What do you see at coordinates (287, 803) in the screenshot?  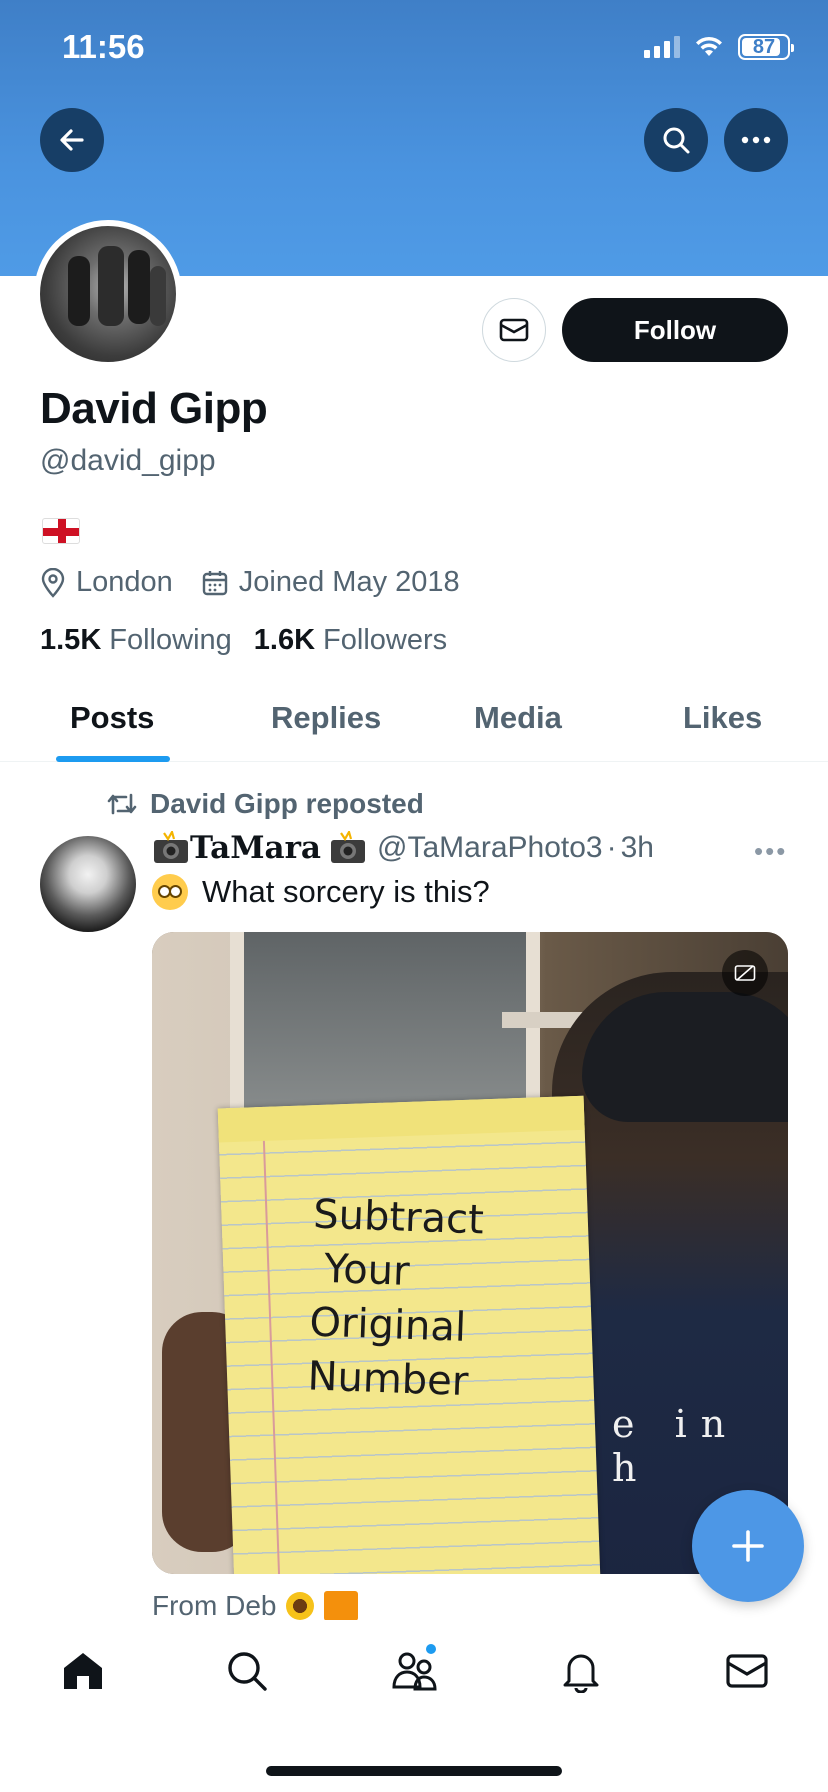 I see `repost-label: David Gipp reposted` at bounding box center [287, 803].